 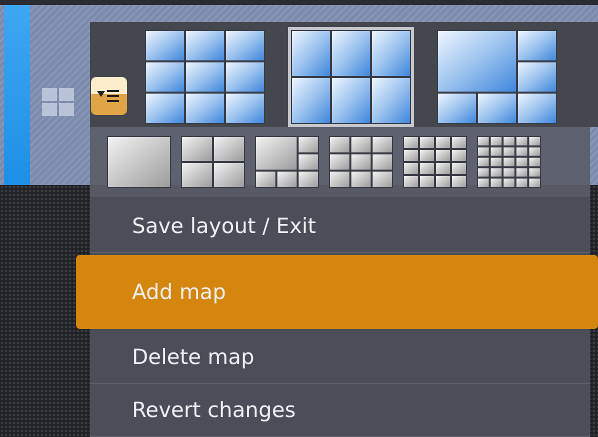 I want to click on list-caret-icon, so click(x=109, y=96).